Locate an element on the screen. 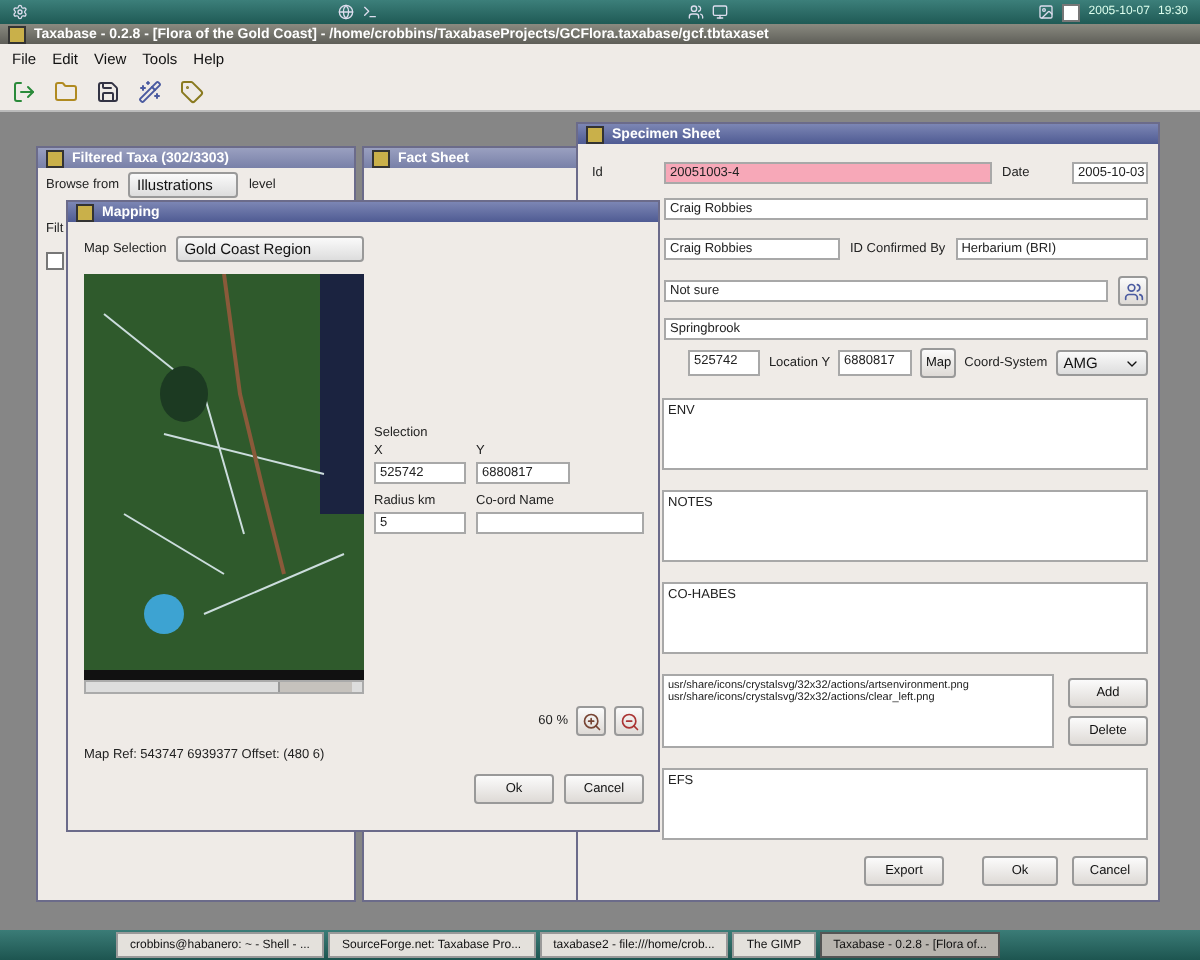  terminal-icon is located at coordinates (370, 12).